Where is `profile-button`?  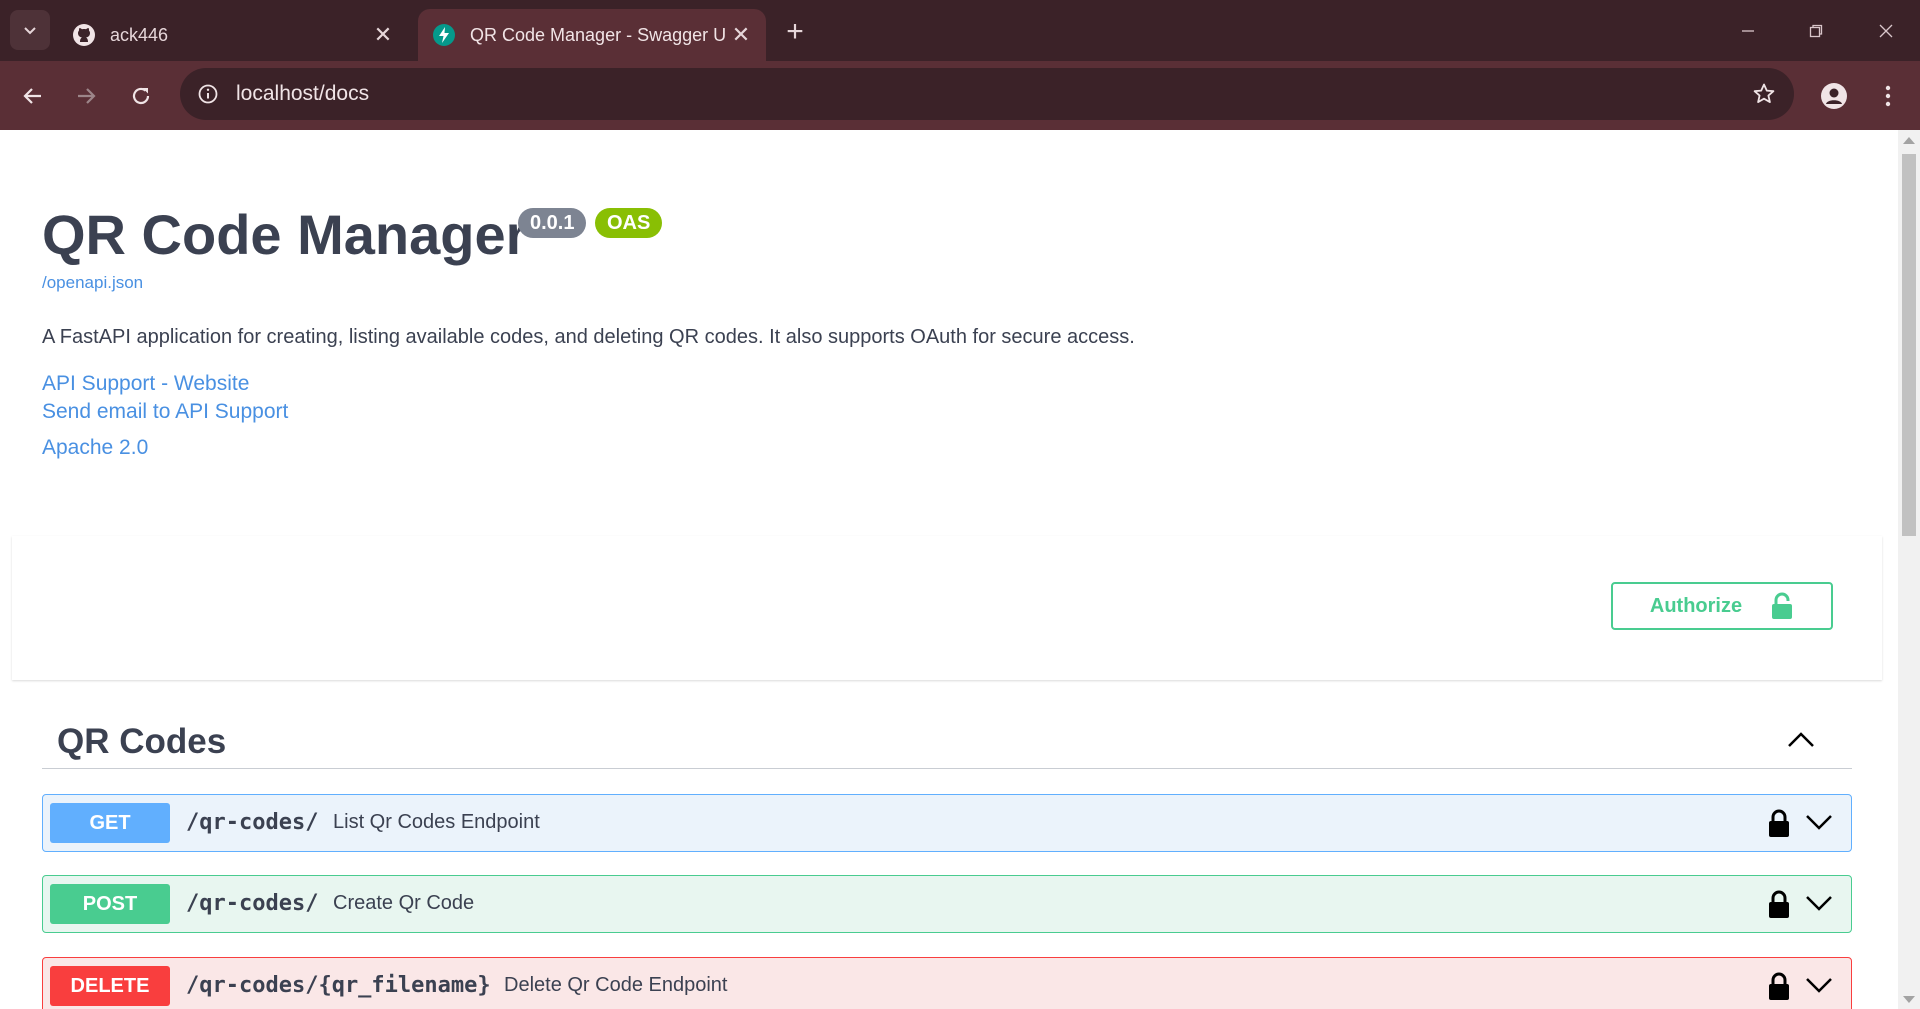
profile-button is located at coordinates (1834, 96).